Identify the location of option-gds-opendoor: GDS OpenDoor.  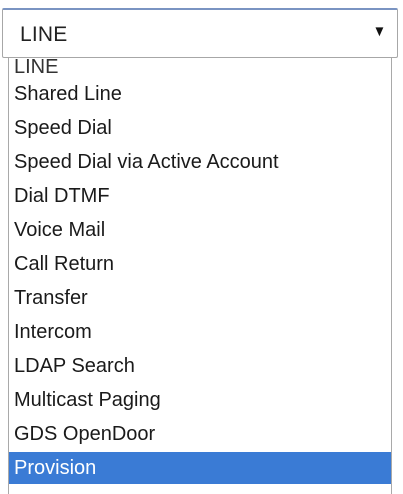
(200, 435).